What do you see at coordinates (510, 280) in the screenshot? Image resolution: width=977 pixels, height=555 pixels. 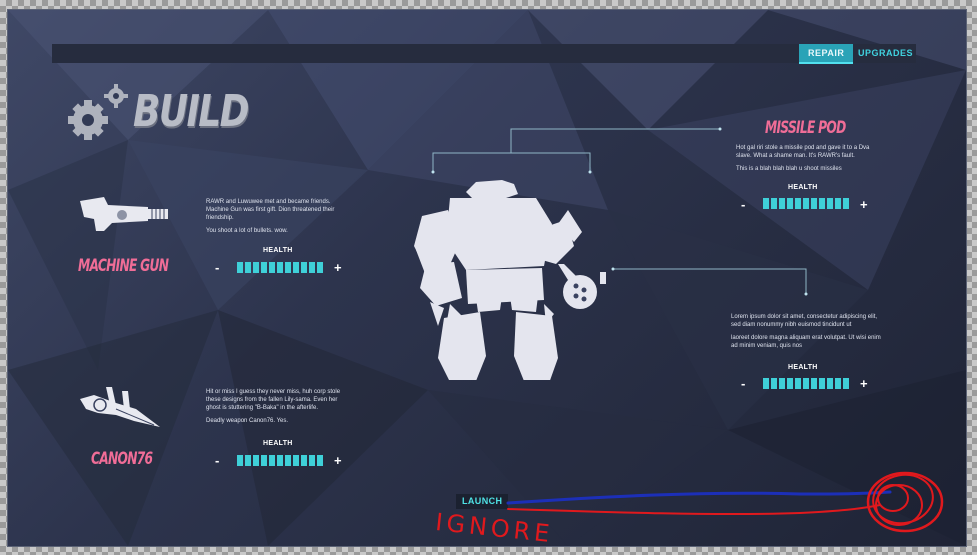 I see `mech-robot-icon` at bounding box center [510, 280].